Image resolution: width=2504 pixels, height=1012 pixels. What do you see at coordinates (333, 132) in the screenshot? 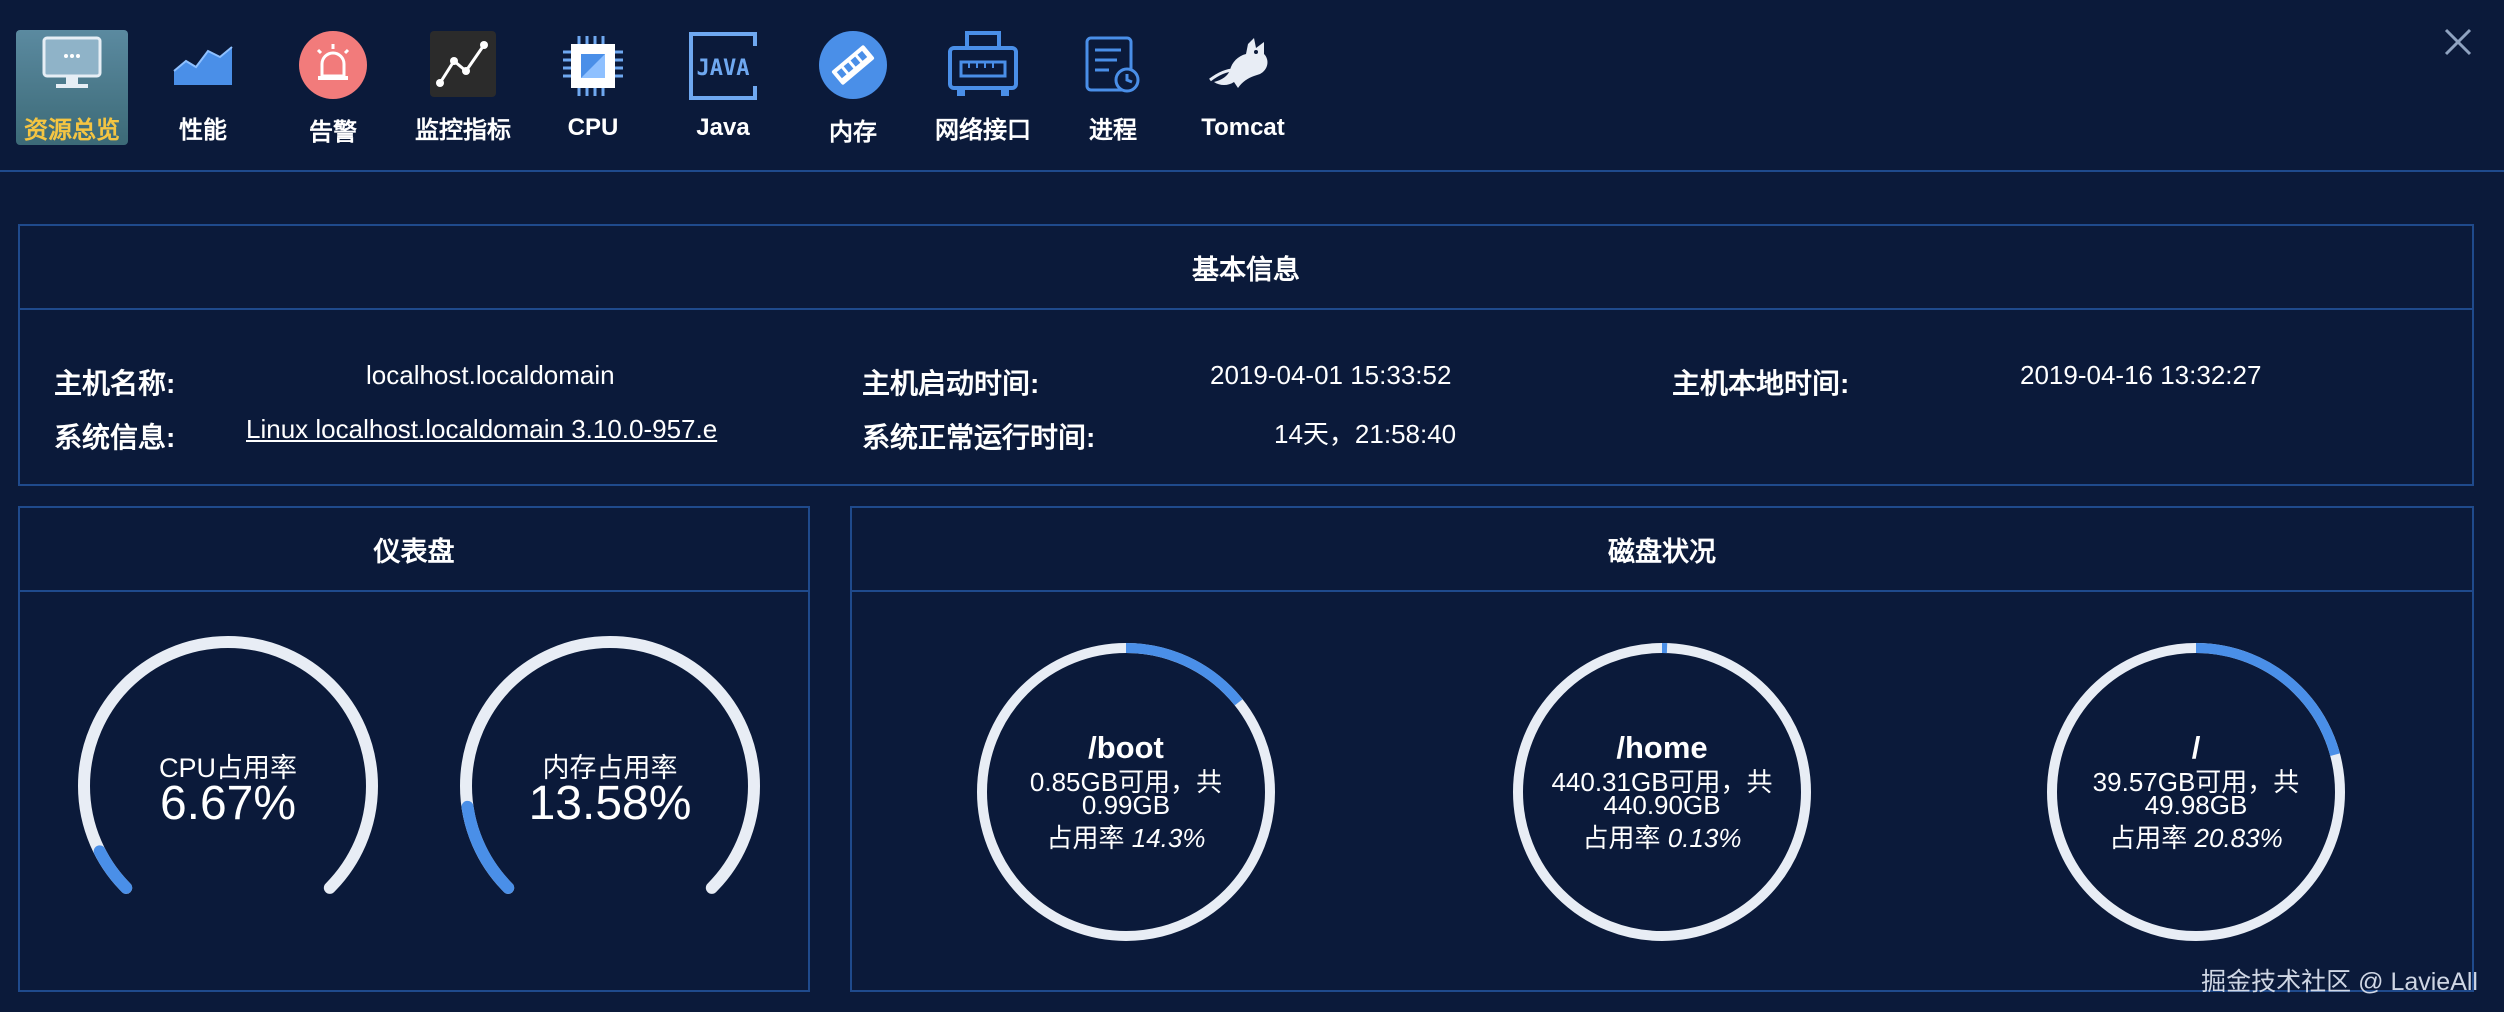
I see `nav-item-label: 告警` at bounding box center [333, 132].